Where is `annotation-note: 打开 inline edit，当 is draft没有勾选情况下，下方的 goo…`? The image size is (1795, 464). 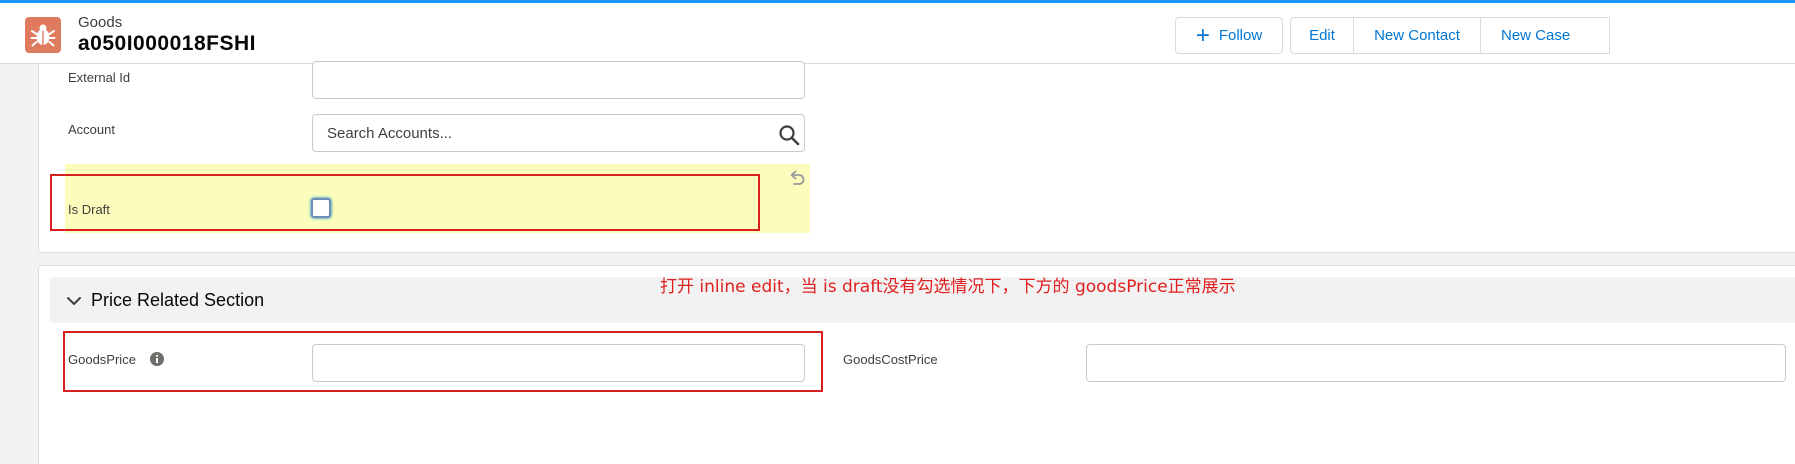
annotation-note: 打开 inline edit，当 is draft没有勾选情况下，下方的 goo… is located at coordinates (948, 287).